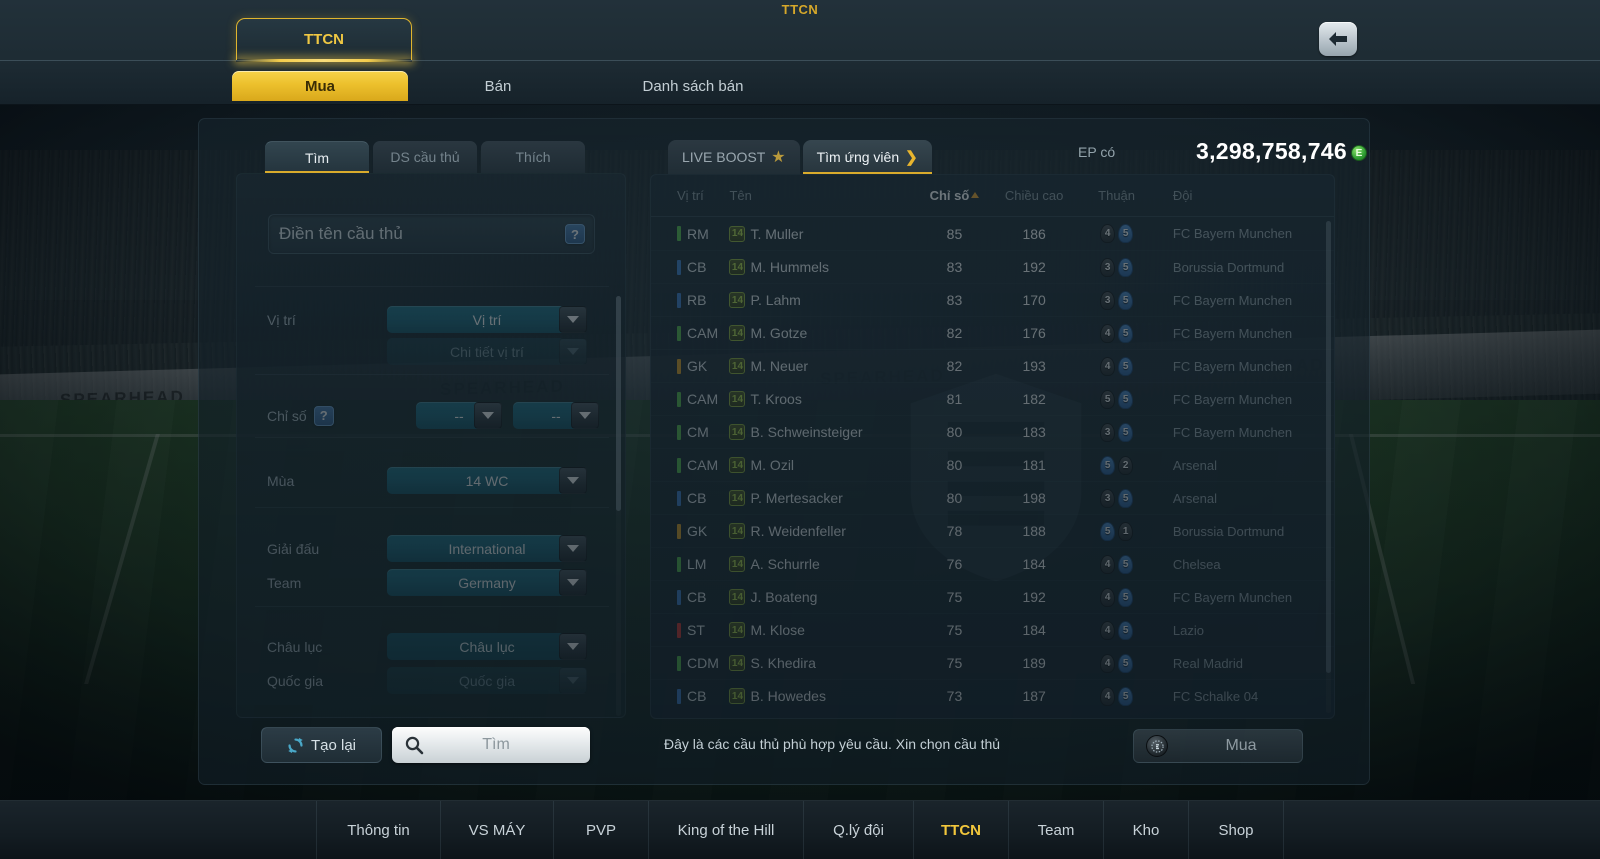 The image size is (1600, 859). I want to click on nav-item-ttcn: TTCN, so click(961, 829).